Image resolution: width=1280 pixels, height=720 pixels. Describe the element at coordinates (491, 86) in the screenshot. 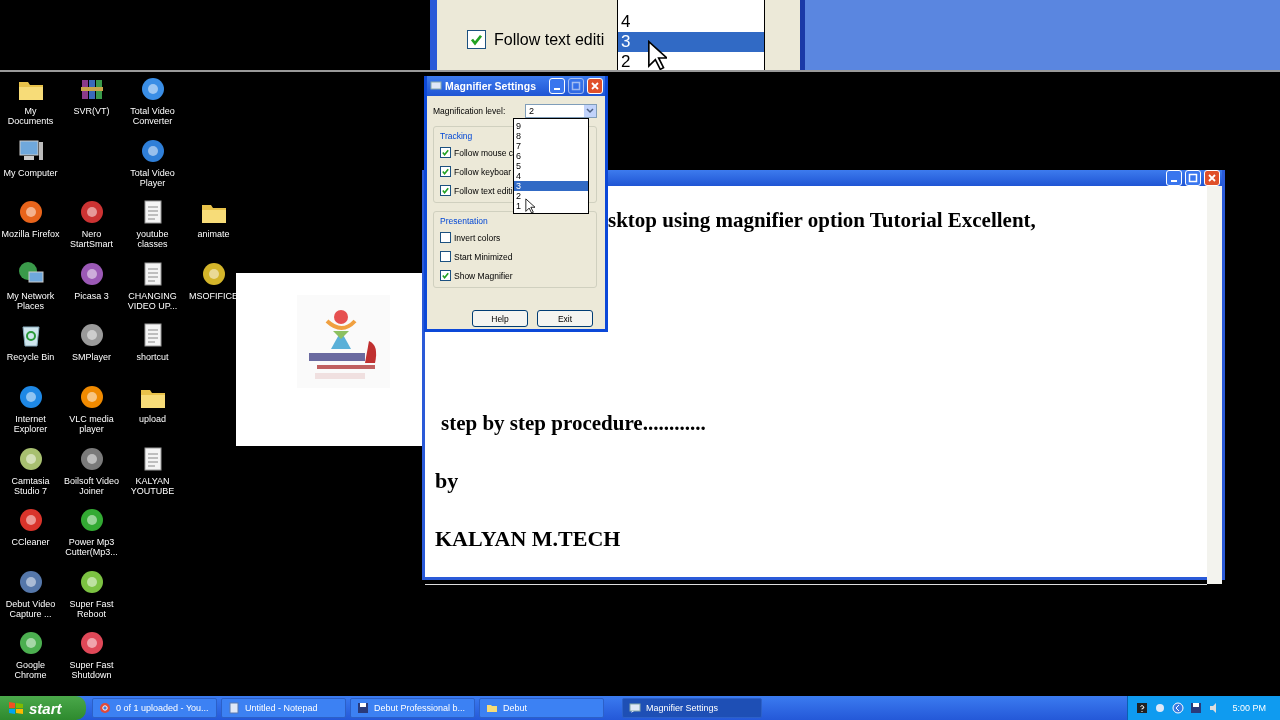

I see `window-title: Magnifier Settings` at that location.